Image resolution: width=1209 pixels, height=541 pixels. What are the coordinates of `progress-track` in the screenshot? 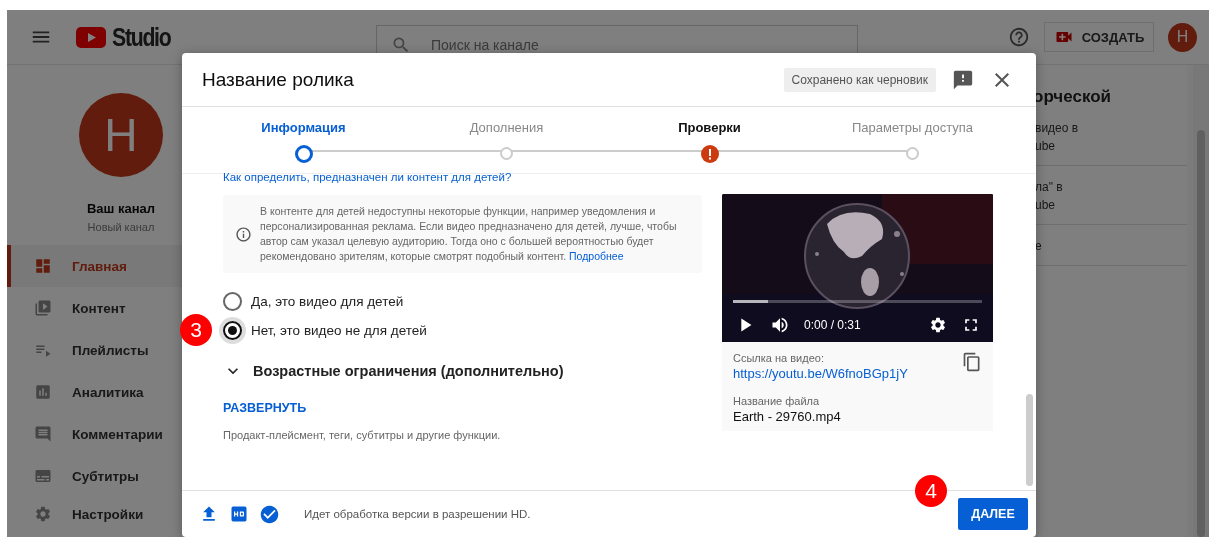 It's located at (857, 301).